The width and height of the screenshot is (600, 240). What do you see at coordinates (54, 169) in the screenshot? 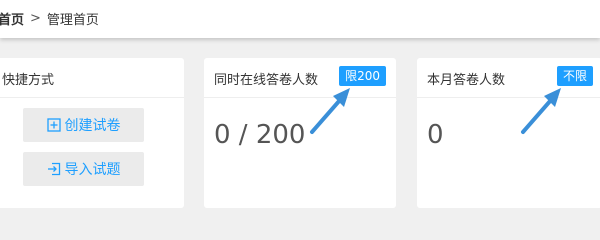
I see `import-icon` at bounding box center [54, 169].